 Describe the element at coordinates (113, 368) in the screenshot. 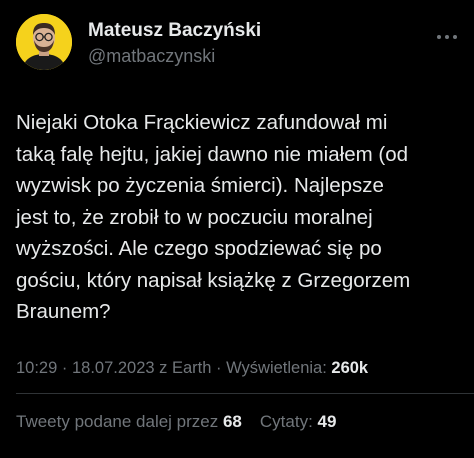

I see `tweet-date: 18.07.2023` at that location.